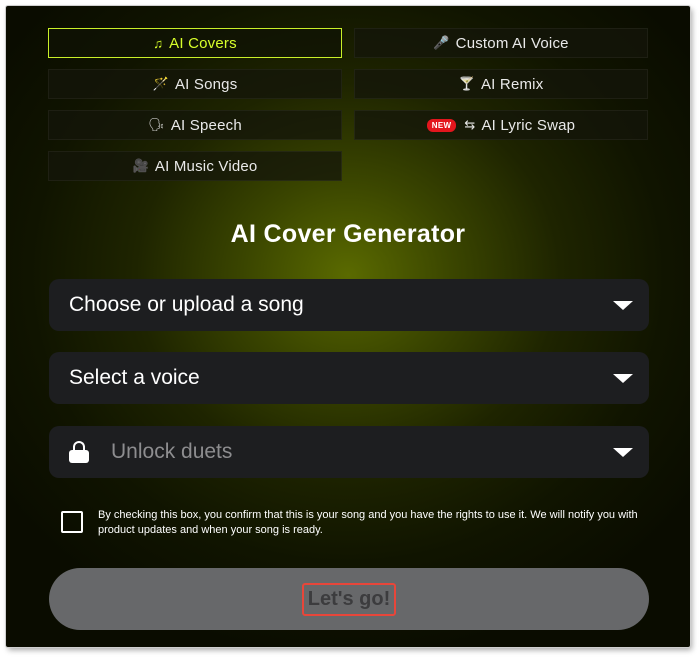  I want to click on lets-go-button: Let's go!, so click(349, 599).